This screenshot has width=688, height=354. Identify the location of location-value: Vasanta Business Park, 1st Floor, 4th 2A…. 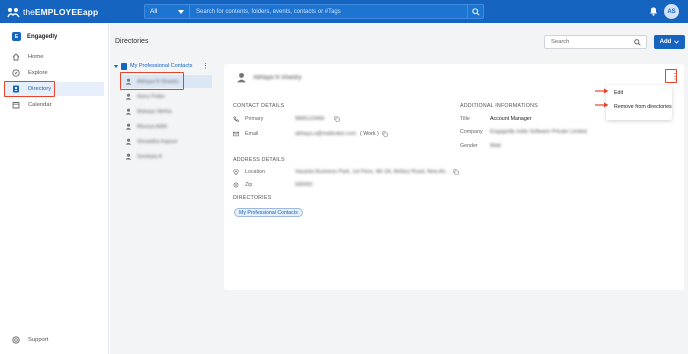
(377, 172).